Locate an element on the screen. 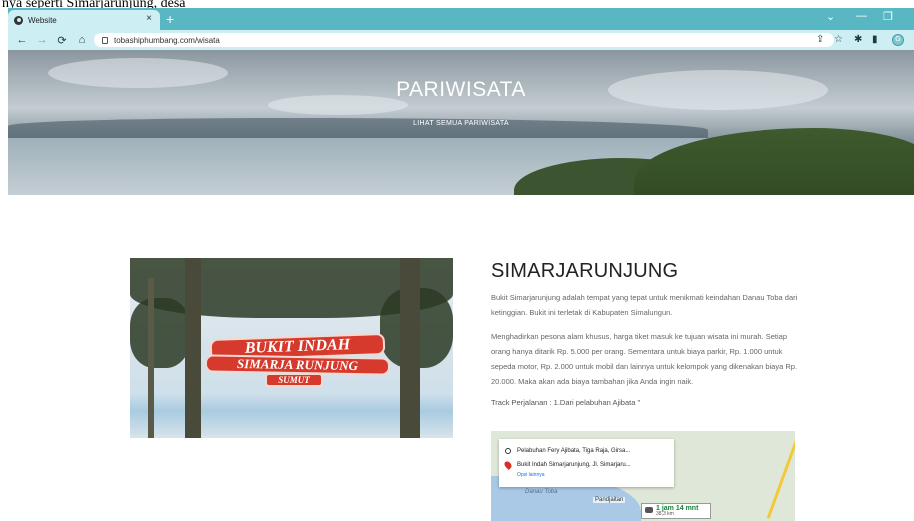 The width and height of the screenshot is (914, 521). see-all-tourism-link: LIHAT SEMUA PARIWISATA is located at coordinates (461, 123).